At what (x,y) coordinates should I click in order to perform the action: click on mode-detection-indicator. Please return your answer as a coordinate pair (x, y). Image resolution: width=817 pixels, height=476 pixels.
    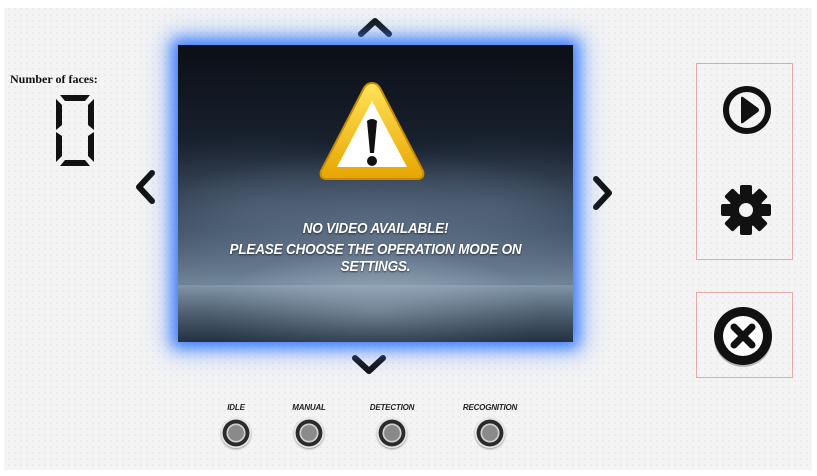
    Looking at the image, I should click on (392, 433).